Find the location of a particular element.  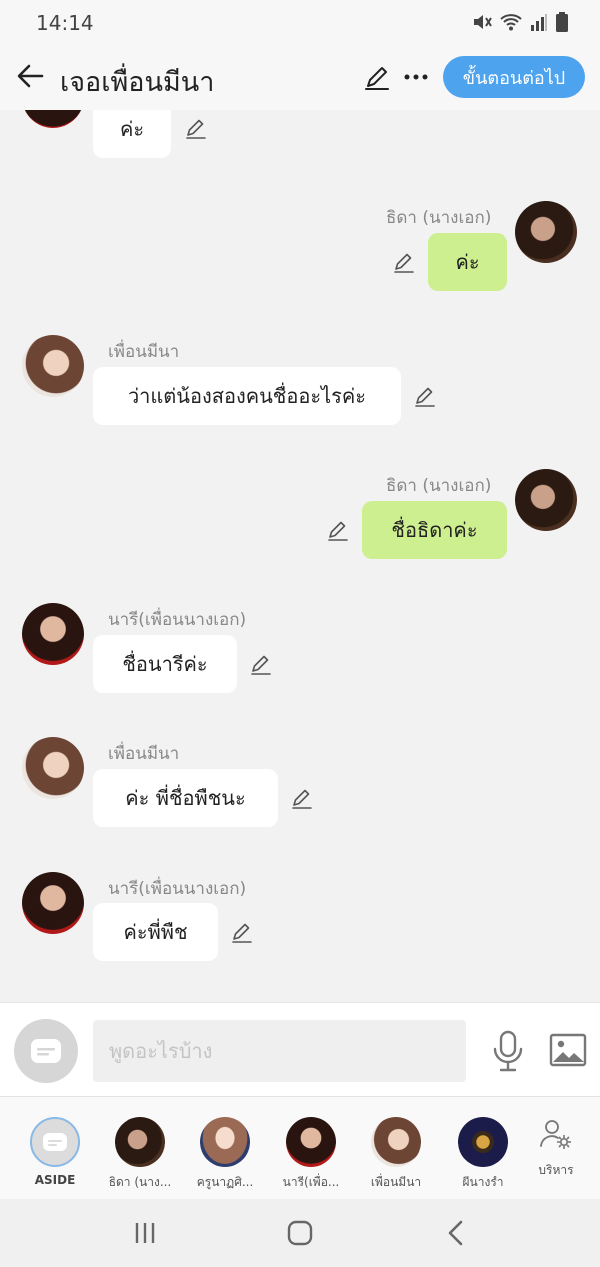

character-label: ผีนางรำ is located at coordinates (483, 1182).